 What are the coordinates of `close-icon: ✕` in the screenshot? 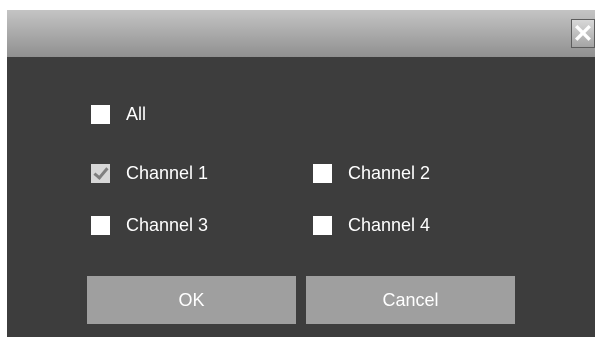 It's located at (583, 33).